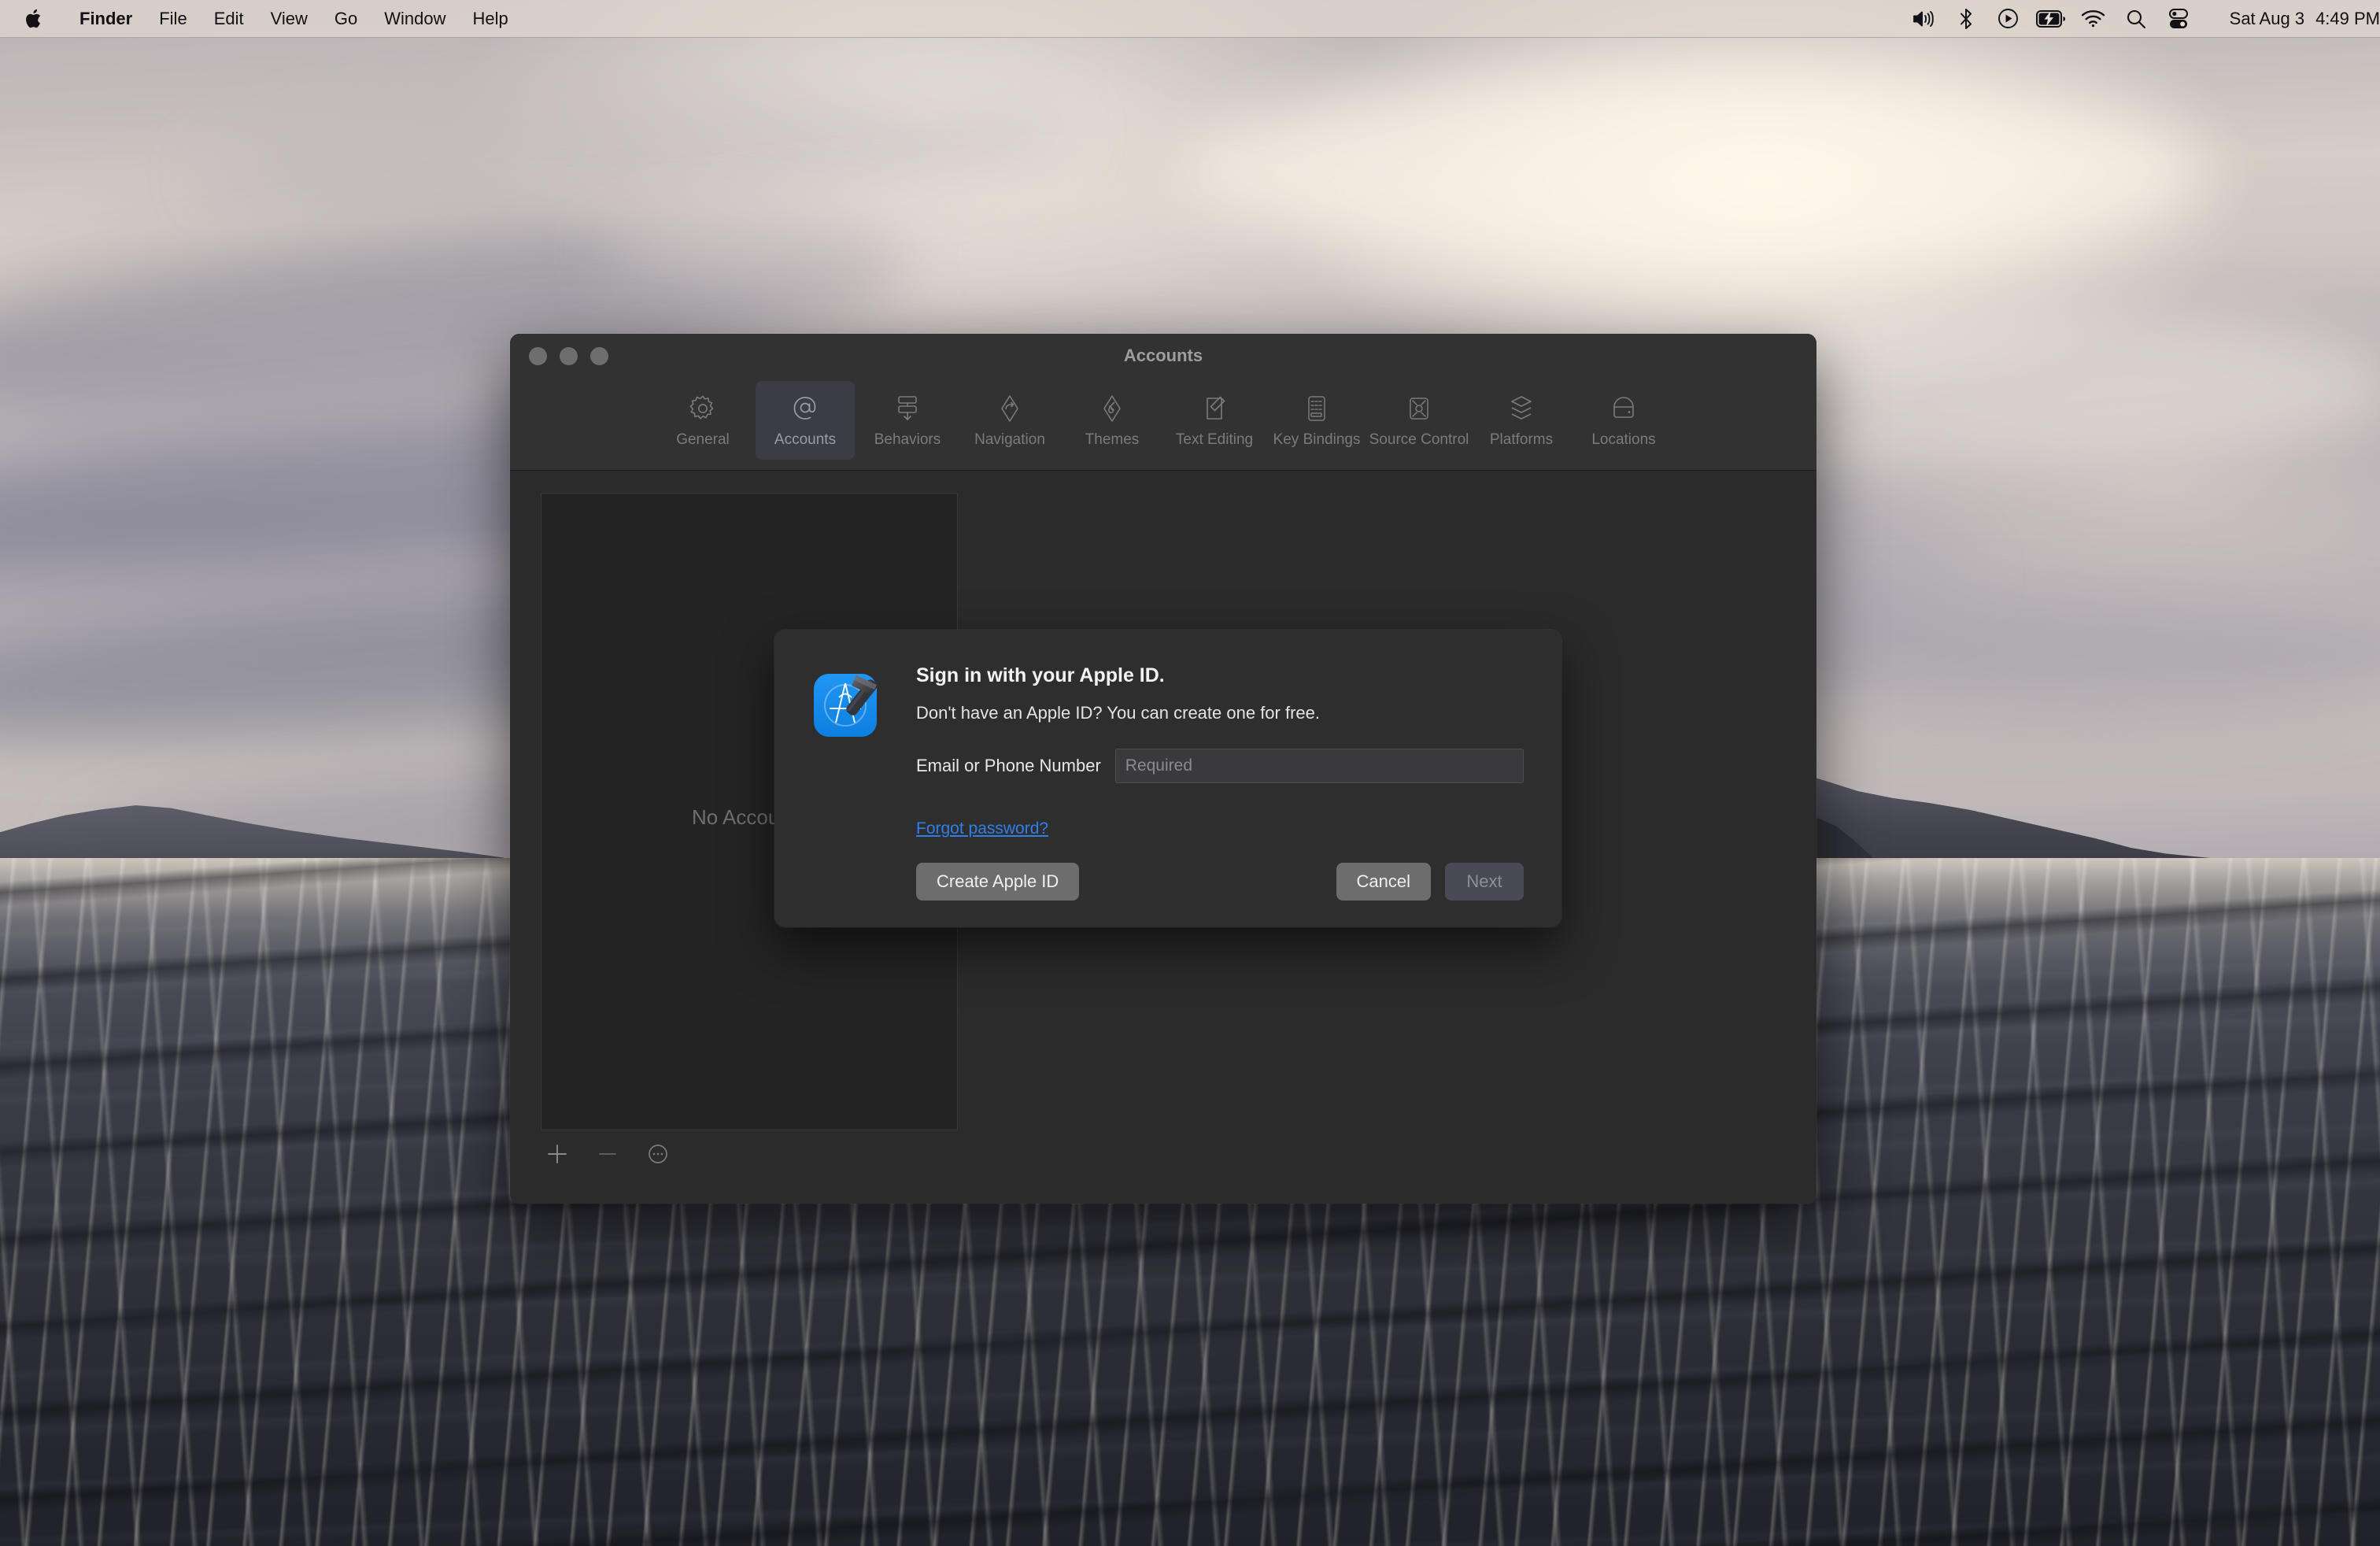  Describe the element at coordinates (599, 356) in the screenshot. I see `zoom-button` at that location.